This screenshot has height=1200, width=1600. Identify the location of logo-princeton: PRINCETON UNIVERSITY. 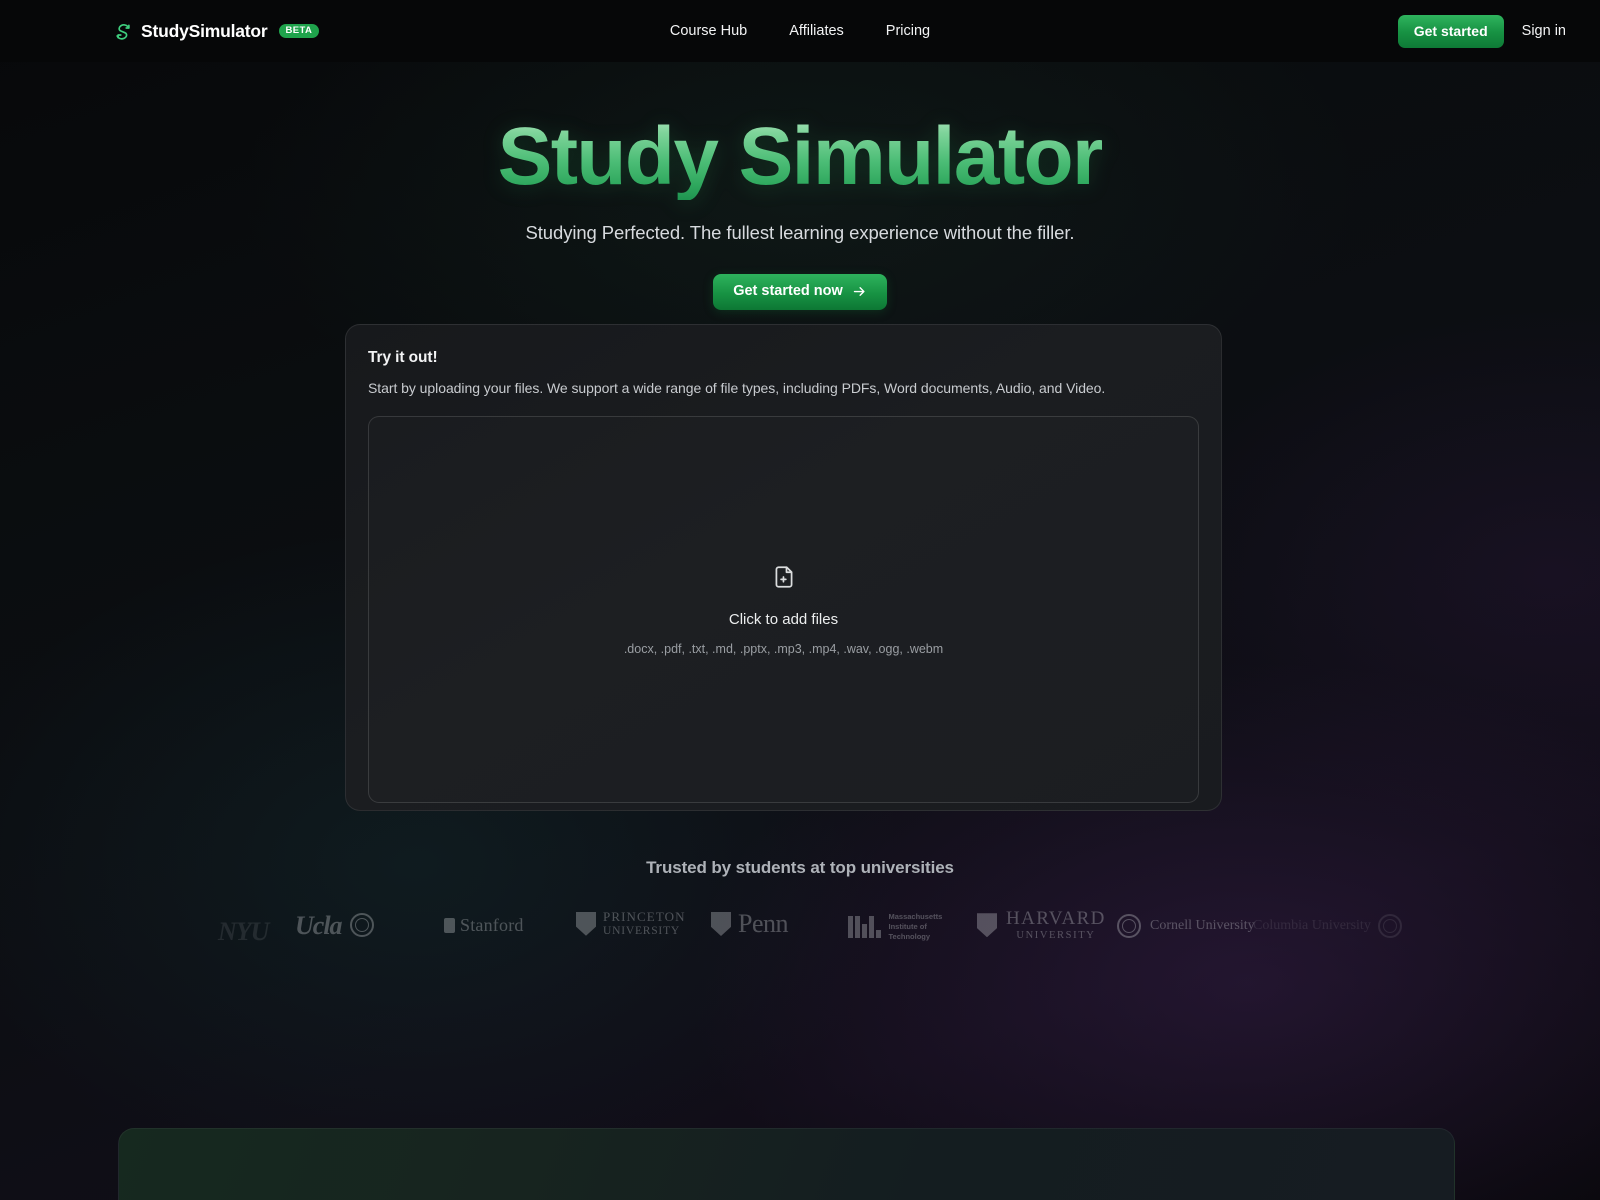
(631, 923).